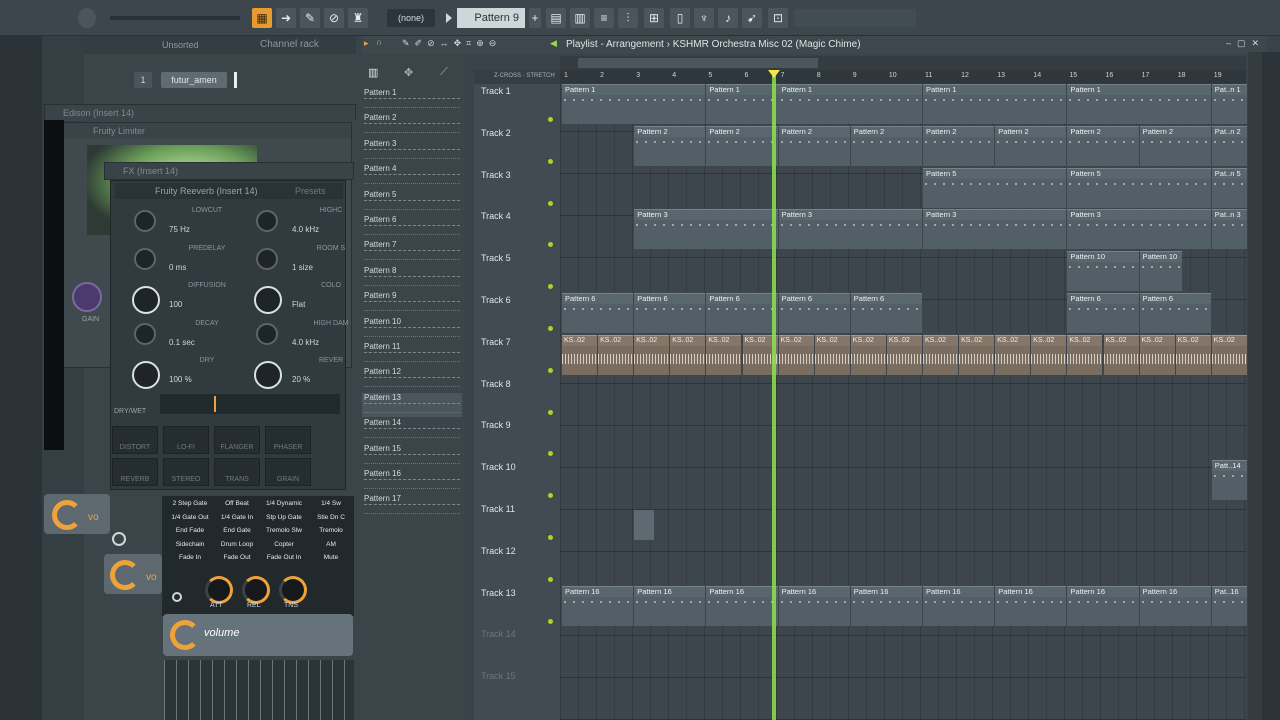  Describe the element at coordinates (604, 18) in the screenshot. I see `channel-rack-icon: ≡` at that location.